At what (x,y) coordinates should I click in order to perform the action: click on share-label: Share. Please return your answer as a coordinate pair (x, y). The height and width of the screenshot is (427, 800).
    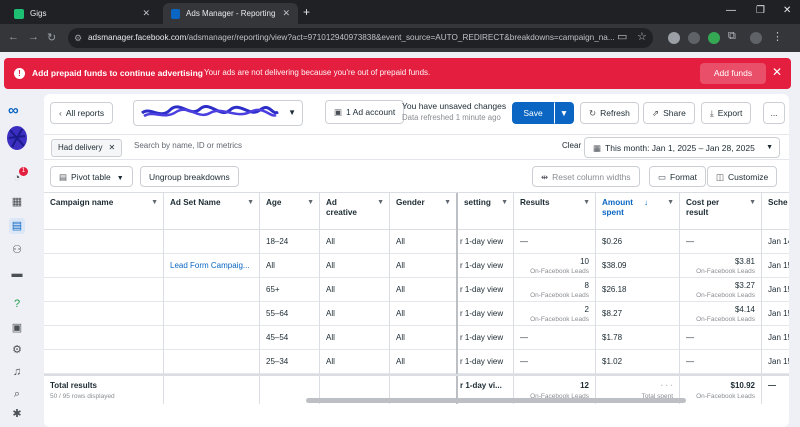
    Looking at the image, I should click on (674, 113).